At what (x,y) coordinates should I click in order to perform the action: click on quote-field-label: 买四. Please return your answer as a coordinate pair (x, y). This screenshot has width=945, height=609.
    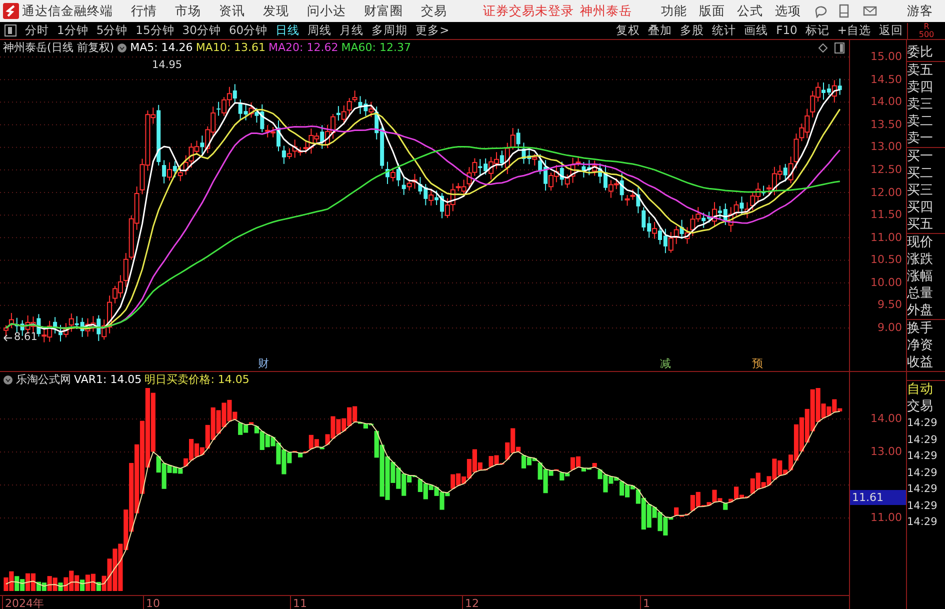
    Looking at the image, I should click on (920, 207).